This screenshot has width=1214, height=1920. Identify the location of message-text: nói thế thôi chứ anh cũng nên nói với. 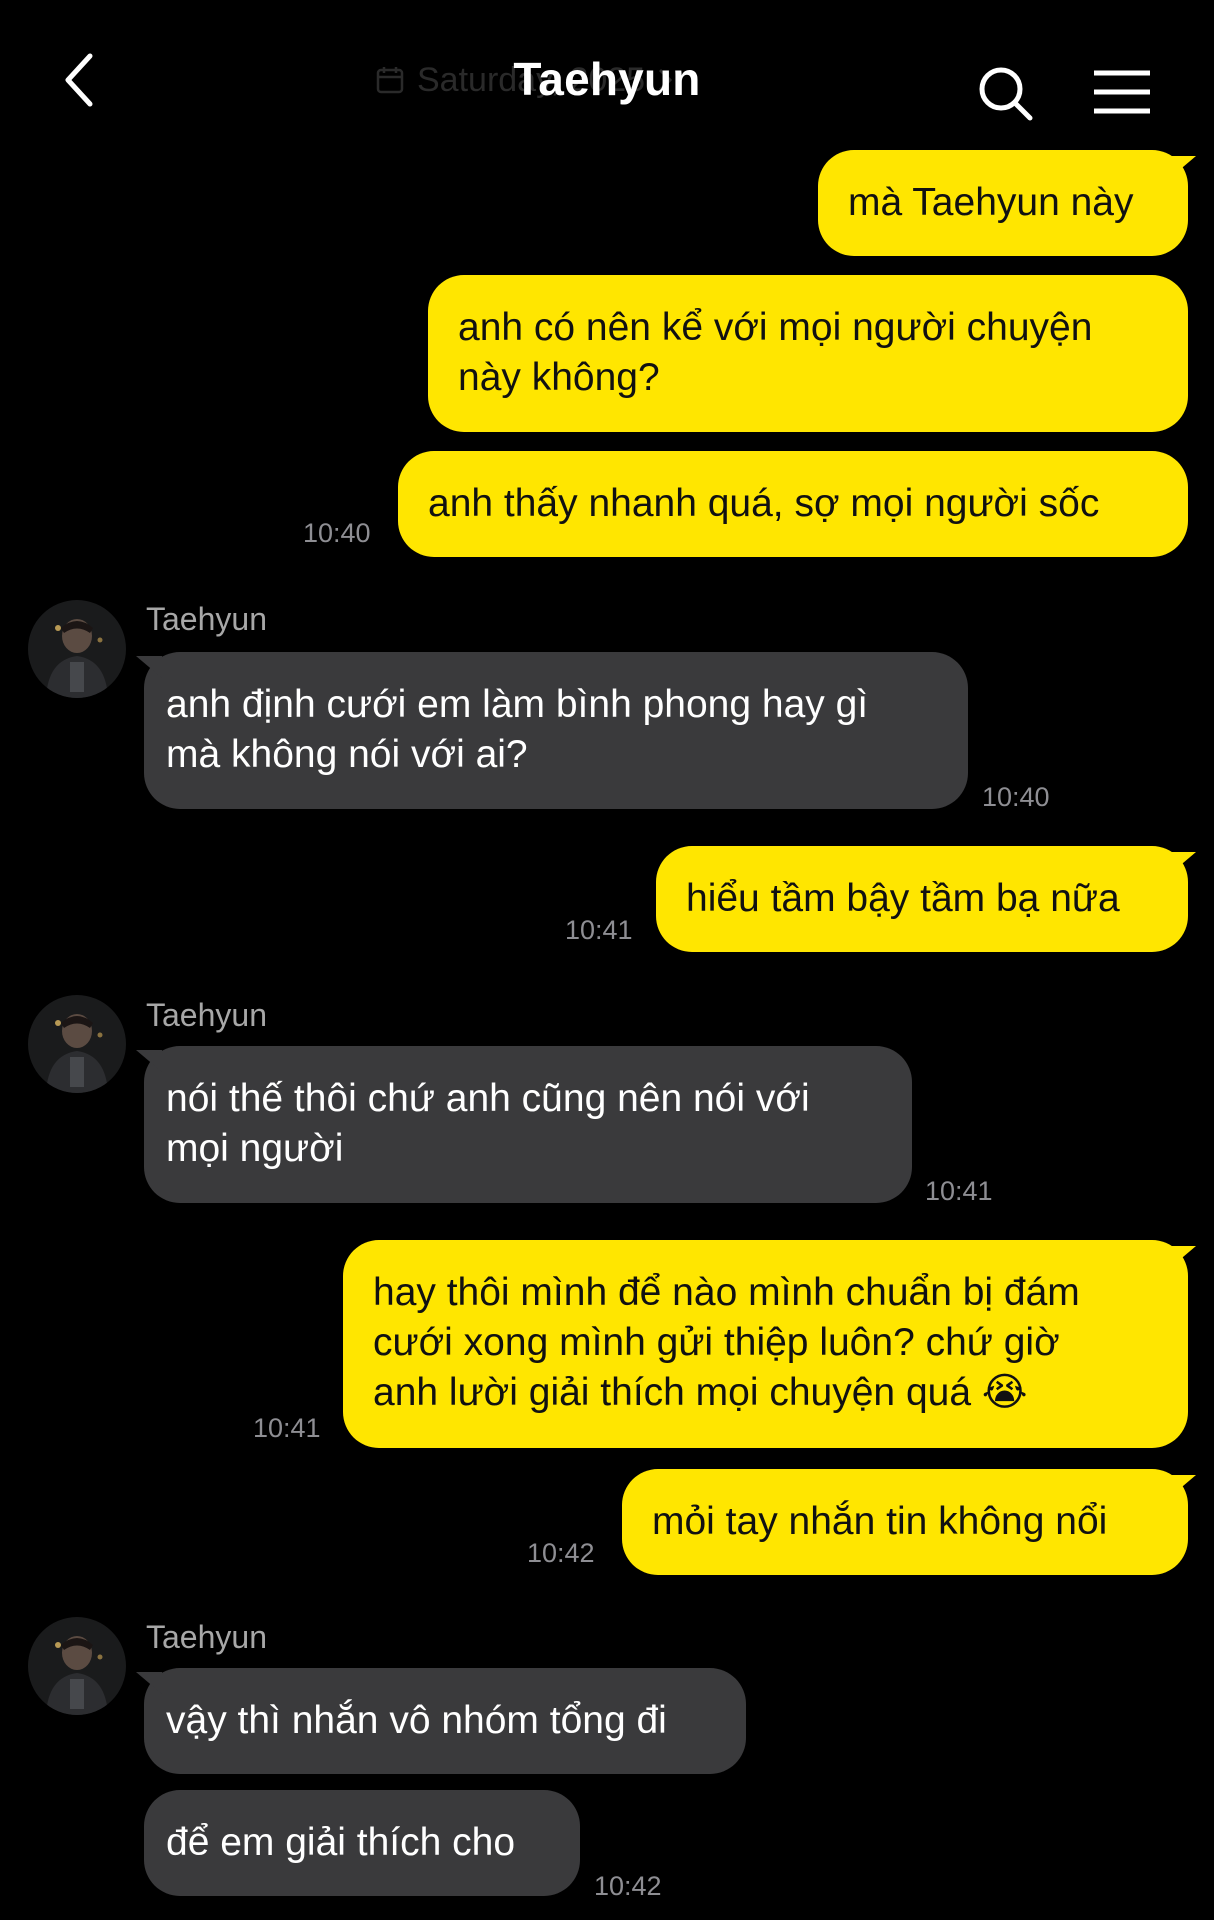
(488, 1098).